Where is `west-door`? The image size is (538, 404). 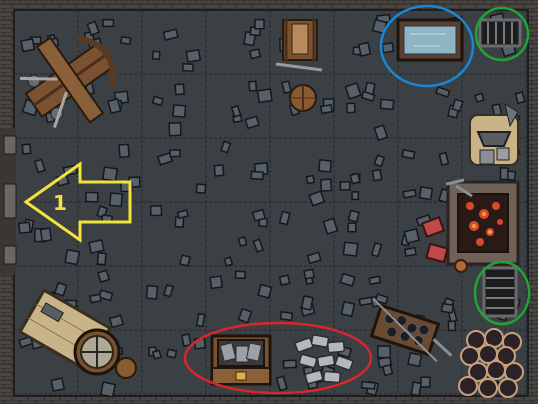
west-door is located at coordinates (8, 201).